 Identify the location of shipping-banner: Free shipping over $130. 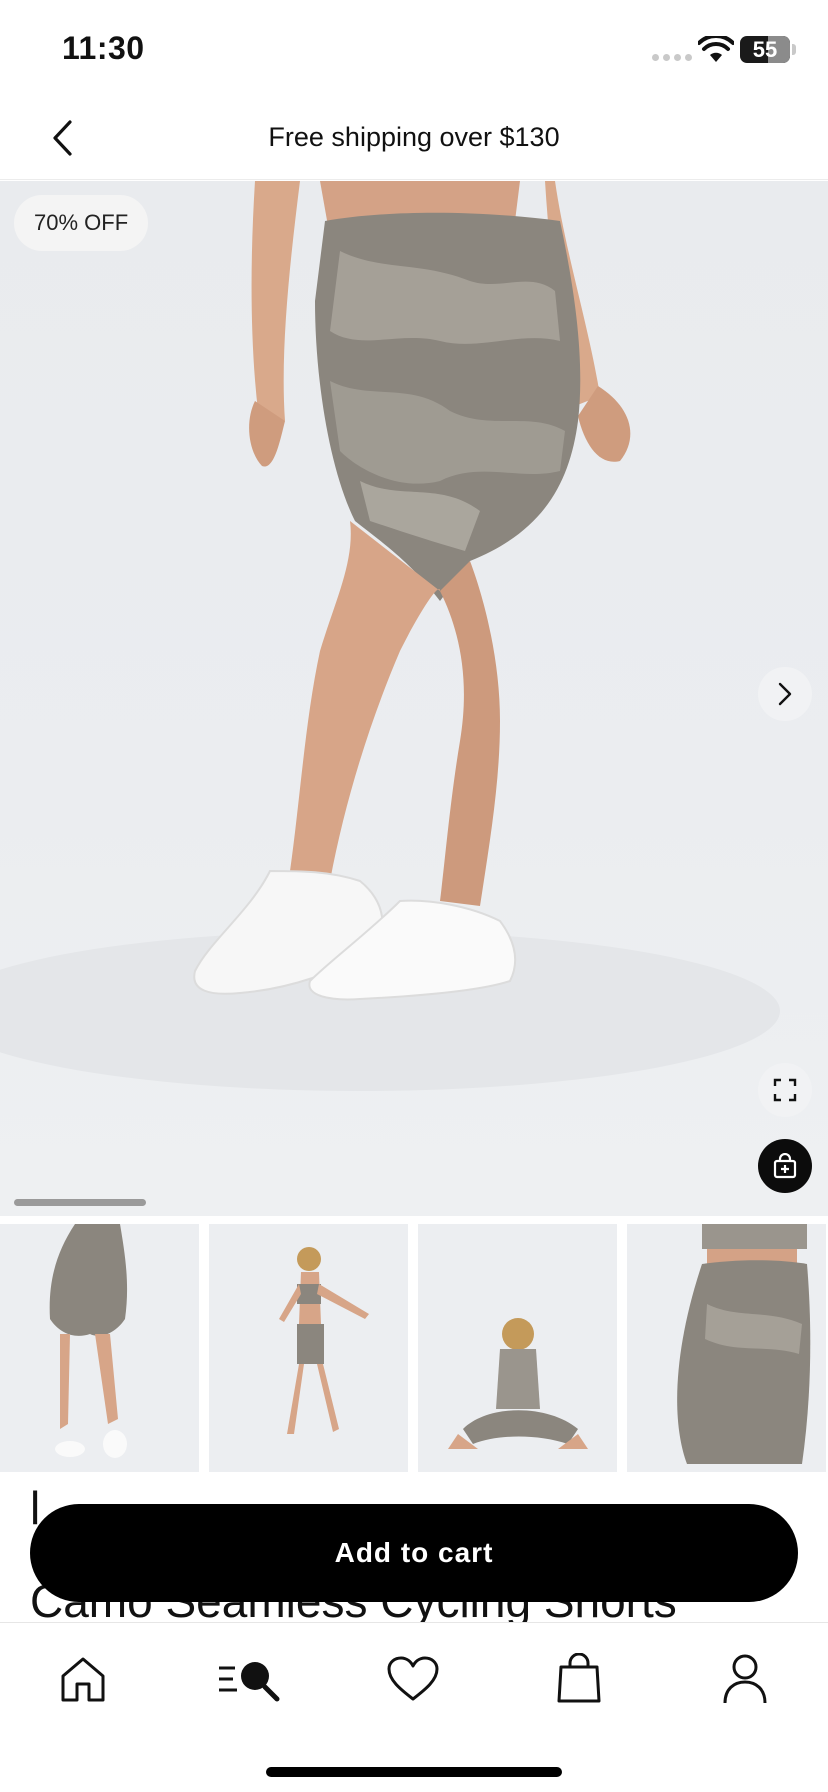
(414, 137).